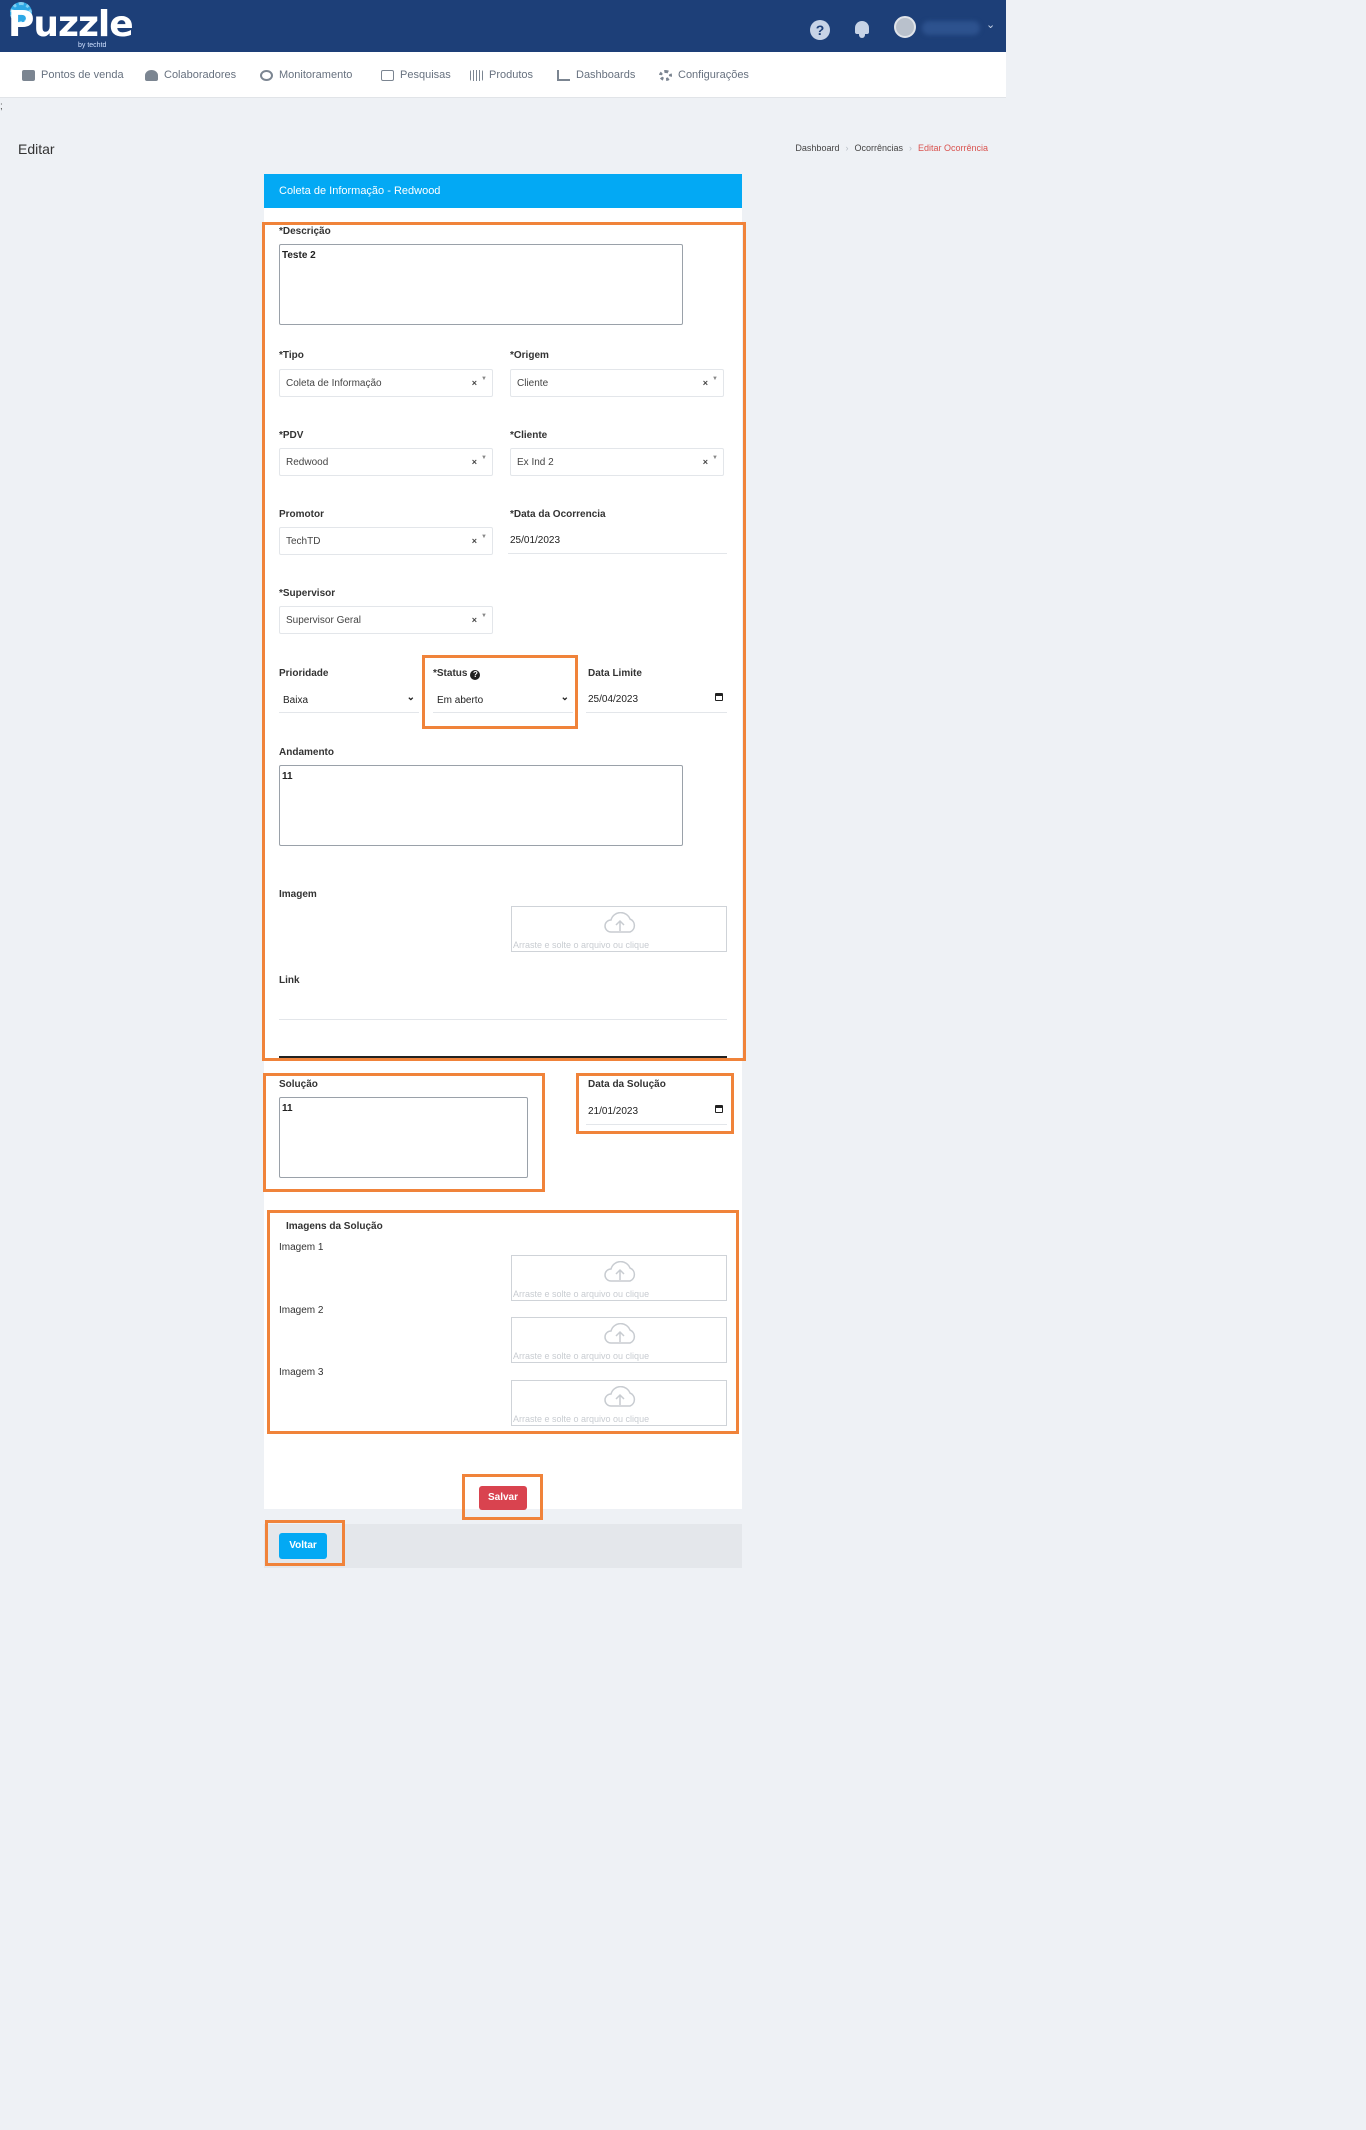  I want to click on top-header: Puzzle by techtd ? ⌄, so click(503, 26).